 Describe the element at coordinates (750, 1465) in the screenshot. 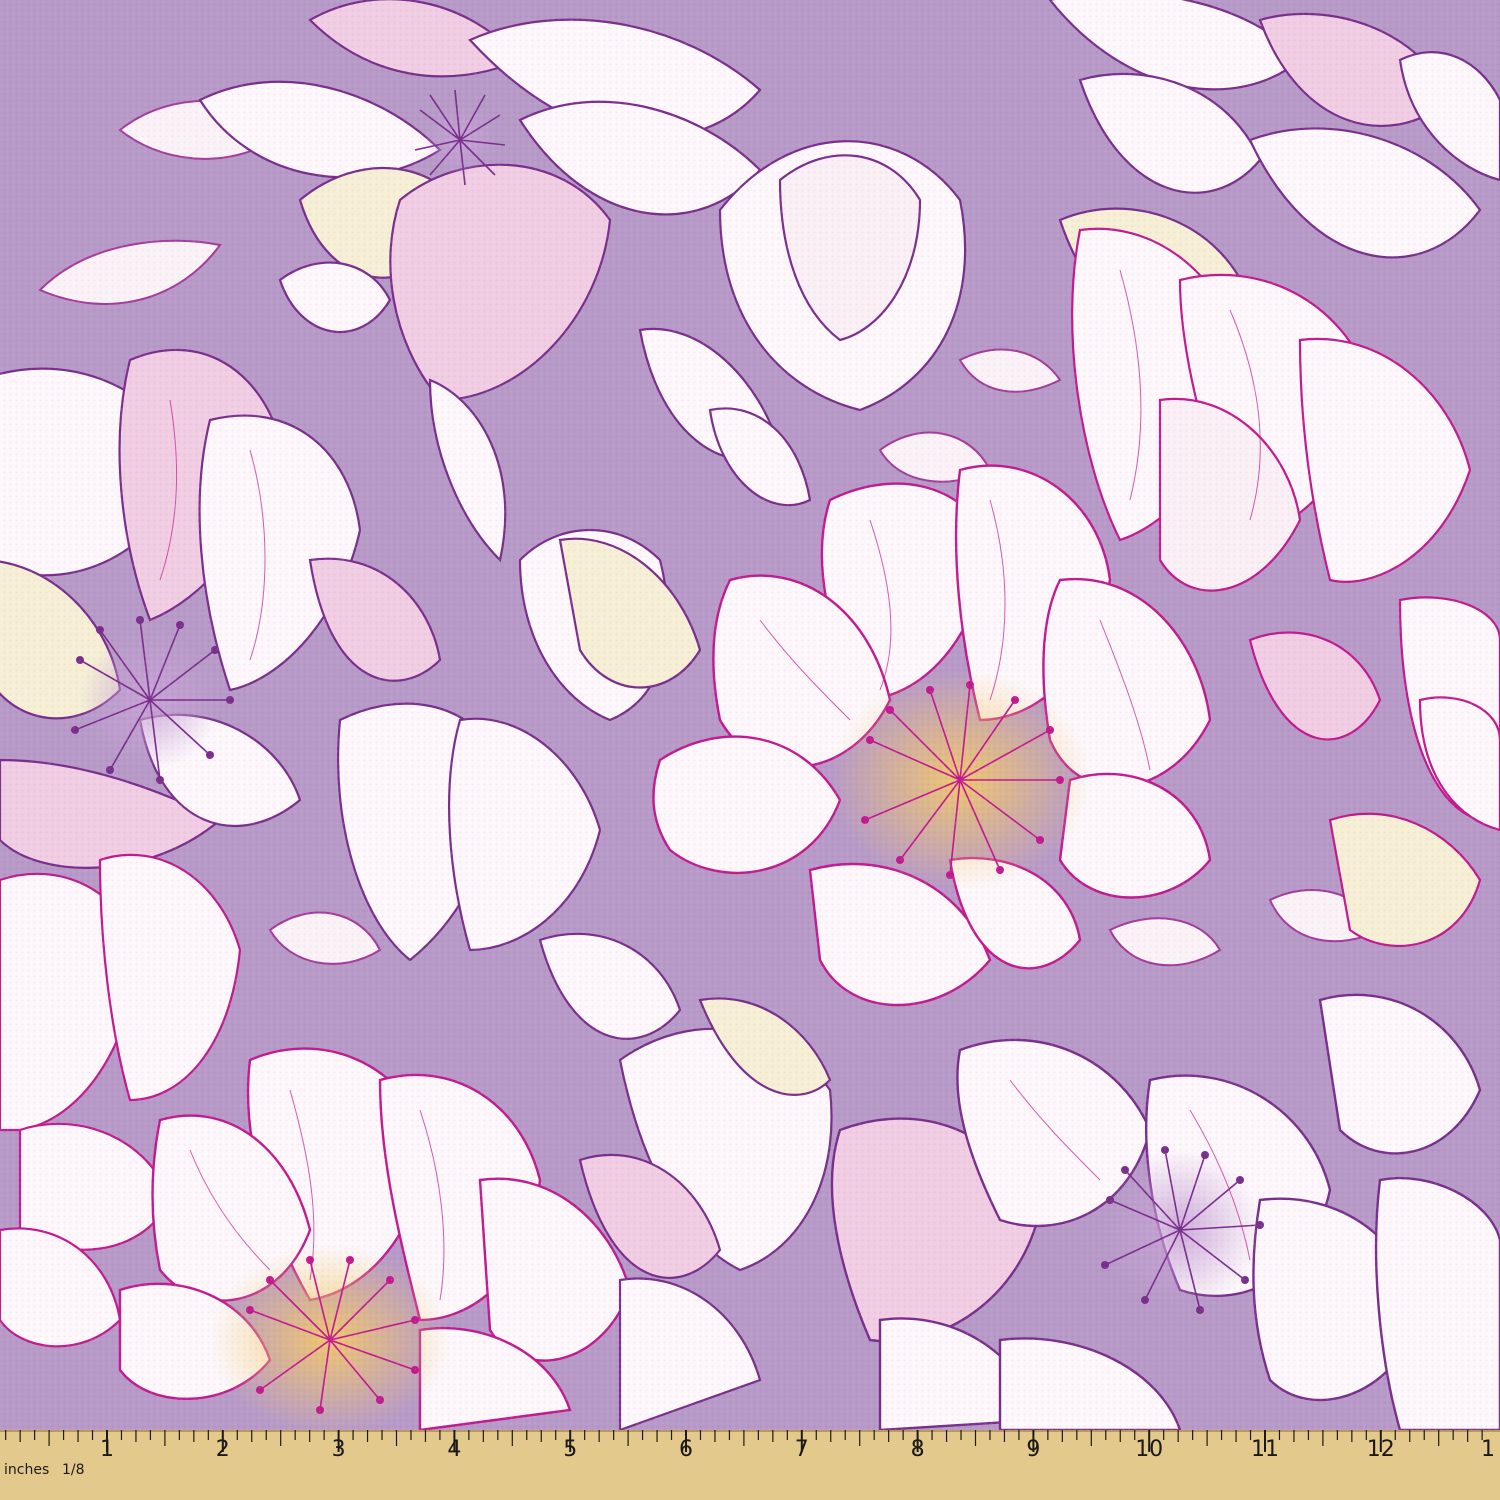

I see `measuring-ruler: 1 2 3 4 5 6 7 8 9 10 11 12 1 inches 1/8` at that location.